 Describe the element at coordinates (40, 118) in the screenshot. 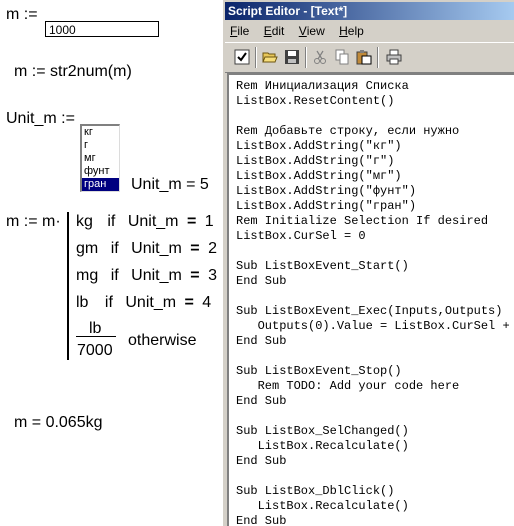

I see `unit-assign-label: Unit_m :=` at that location.